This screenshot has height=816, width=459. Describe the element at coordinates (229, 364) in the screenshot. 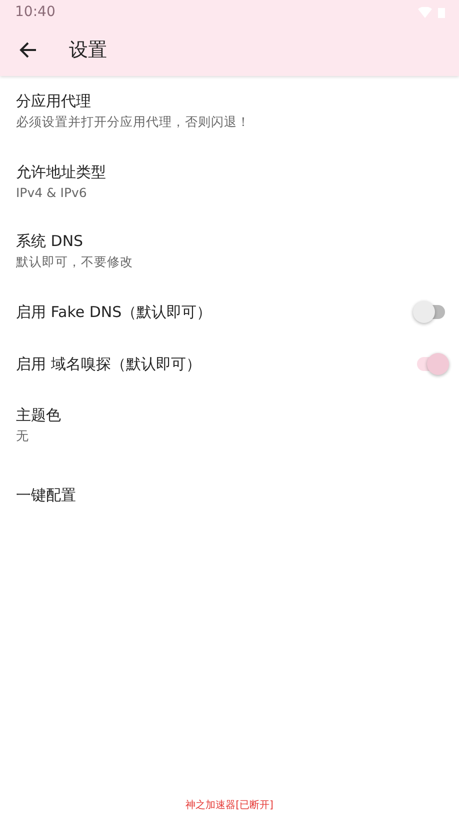

I see `settings-item: 启用 域名嗅探（默认即可）` at that location.